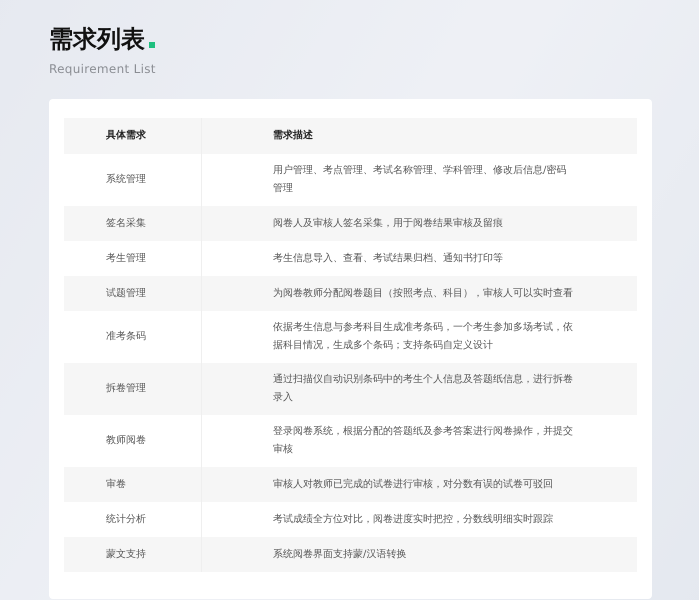 The image size is (699, 600). I want to click on table-cell-text: 用户管理、考点管理、考试名称管理、学科管理、修改后信息/密码管理, so click(420, 180).